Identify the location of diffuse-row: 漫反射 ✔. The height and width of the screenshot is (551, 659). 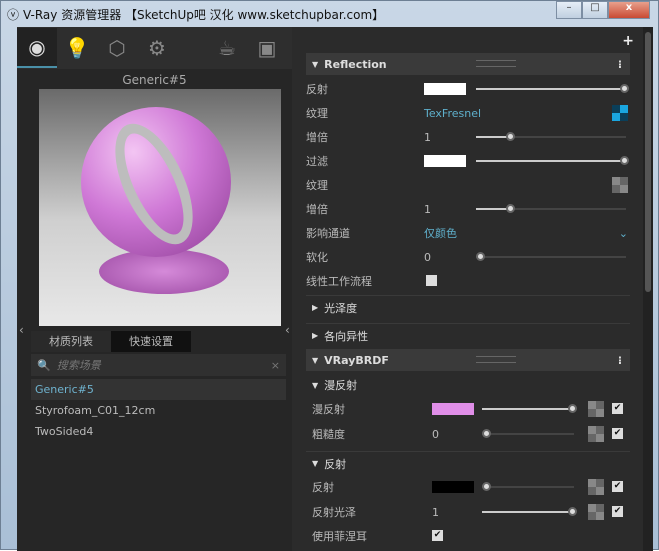
(468, 409).